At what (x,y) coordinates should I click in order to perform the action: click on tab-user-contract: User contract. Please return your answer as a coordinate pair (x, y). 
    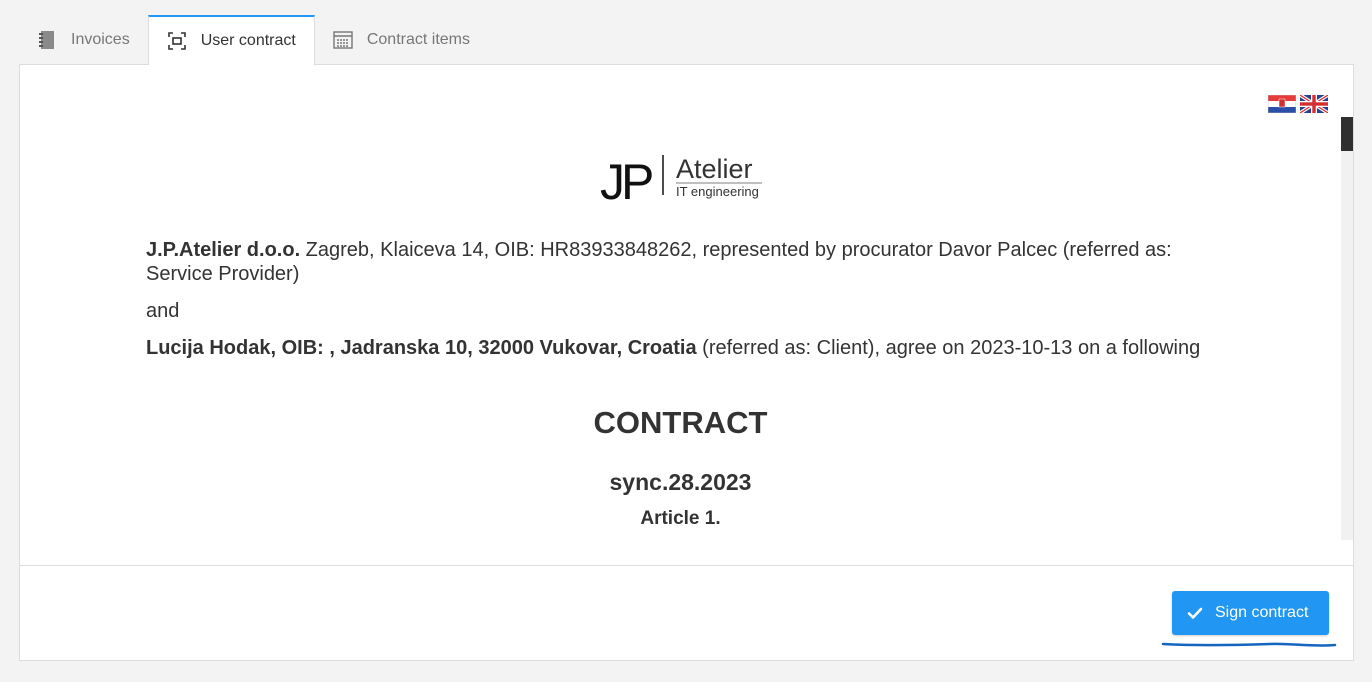
    Looking at the image, I should click on (231, 40).